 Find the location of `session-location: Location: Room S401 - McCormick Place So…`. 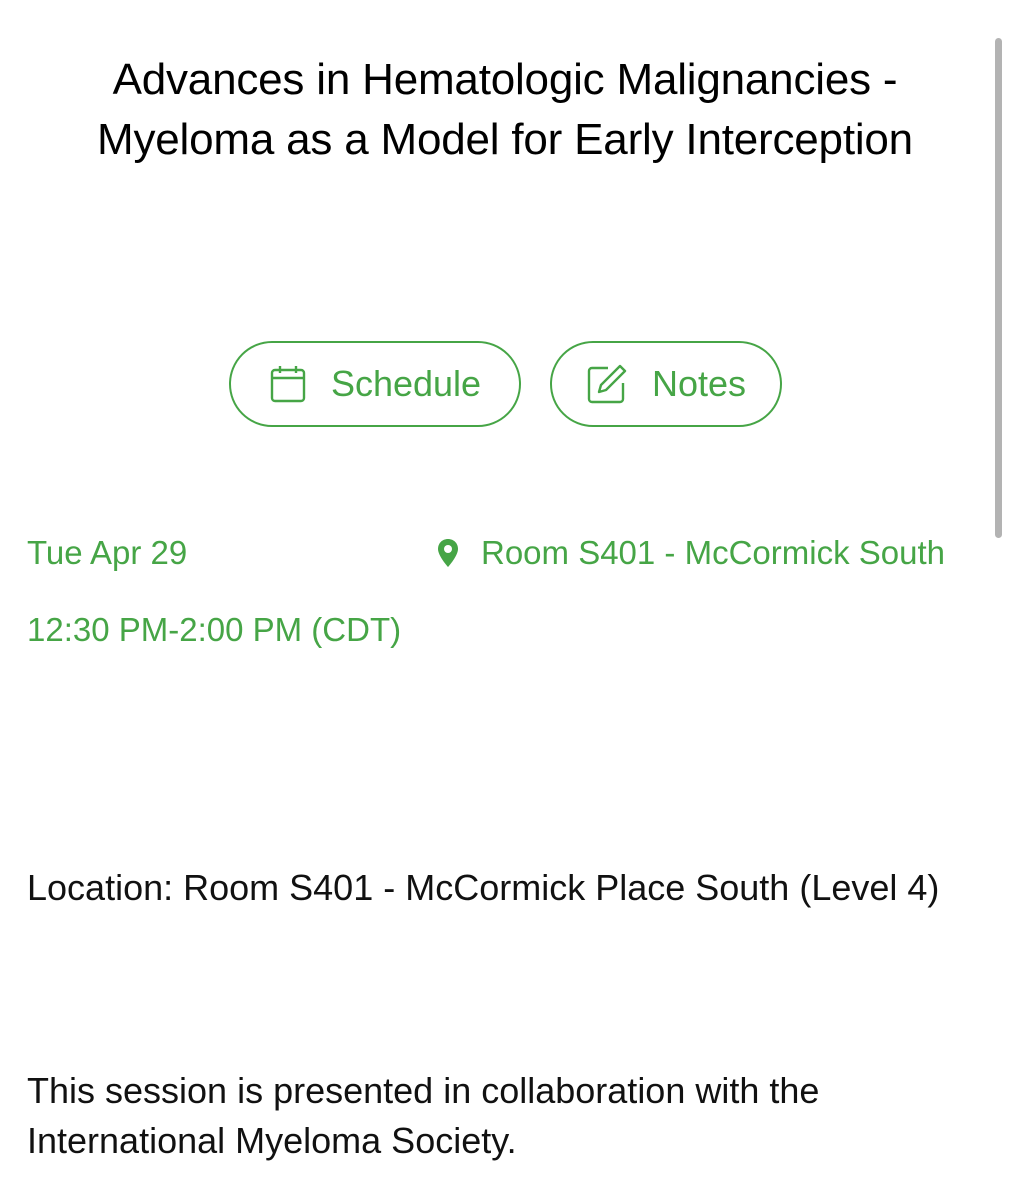

session-location: Location: Room S401 - McCormick Place So… is located at coordinates (483, 887).